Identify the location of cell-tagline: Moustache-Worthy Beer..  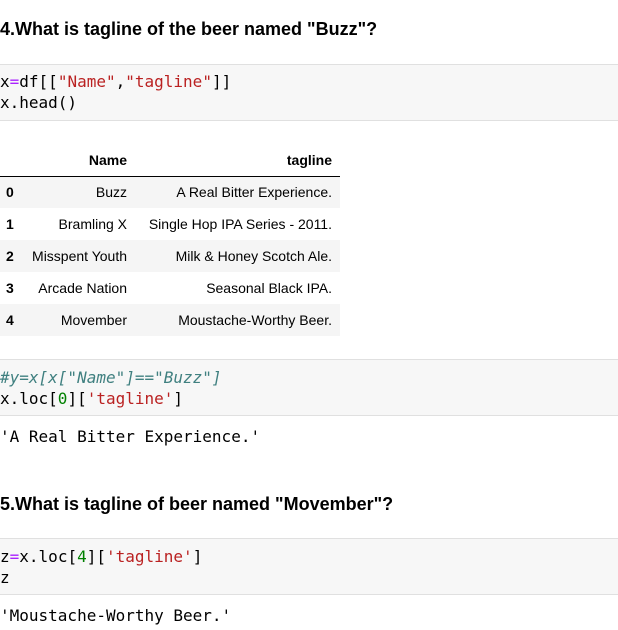
(255, 320).